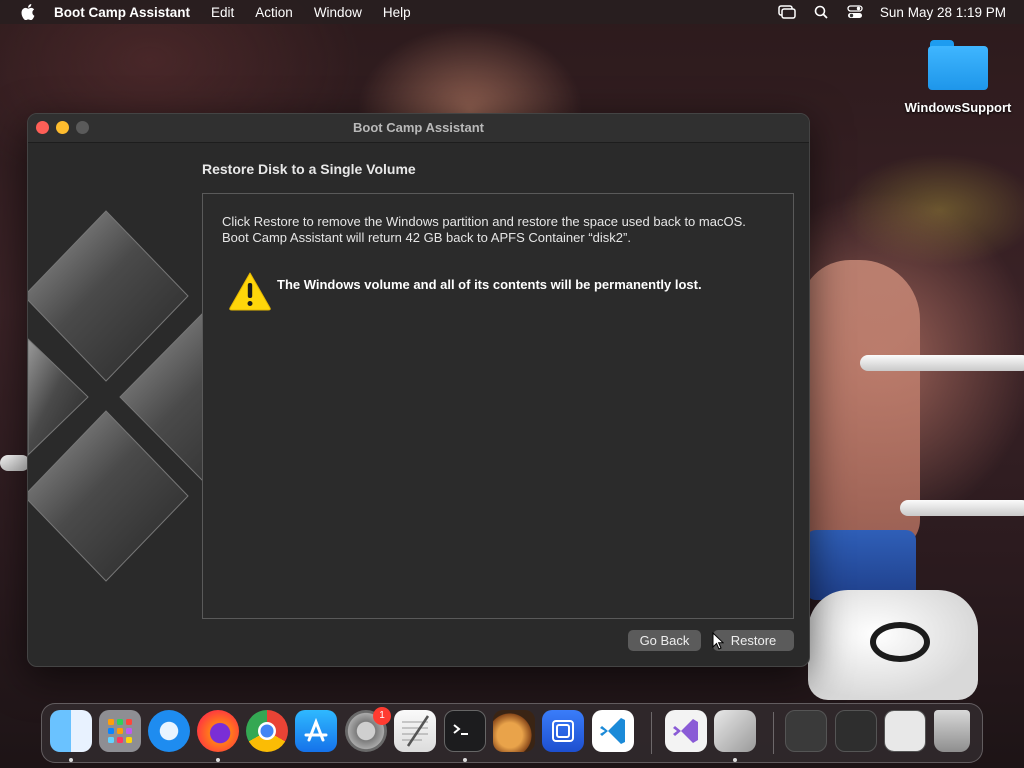  I want to click on desktop-folder-windowssupport: WindowsSupport, so click(958, 76).